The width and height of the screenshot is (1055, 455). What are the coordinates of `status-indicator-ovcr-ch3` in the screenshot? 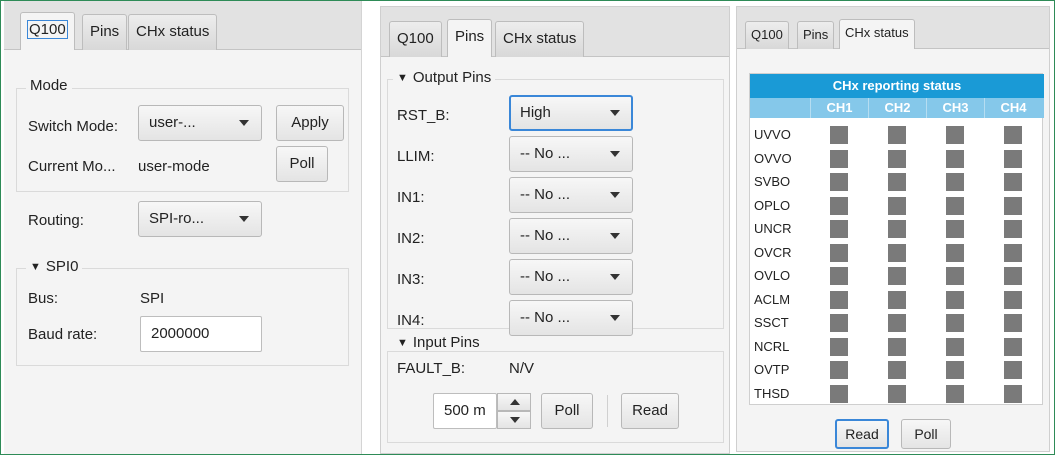 It's located at (955, 253).